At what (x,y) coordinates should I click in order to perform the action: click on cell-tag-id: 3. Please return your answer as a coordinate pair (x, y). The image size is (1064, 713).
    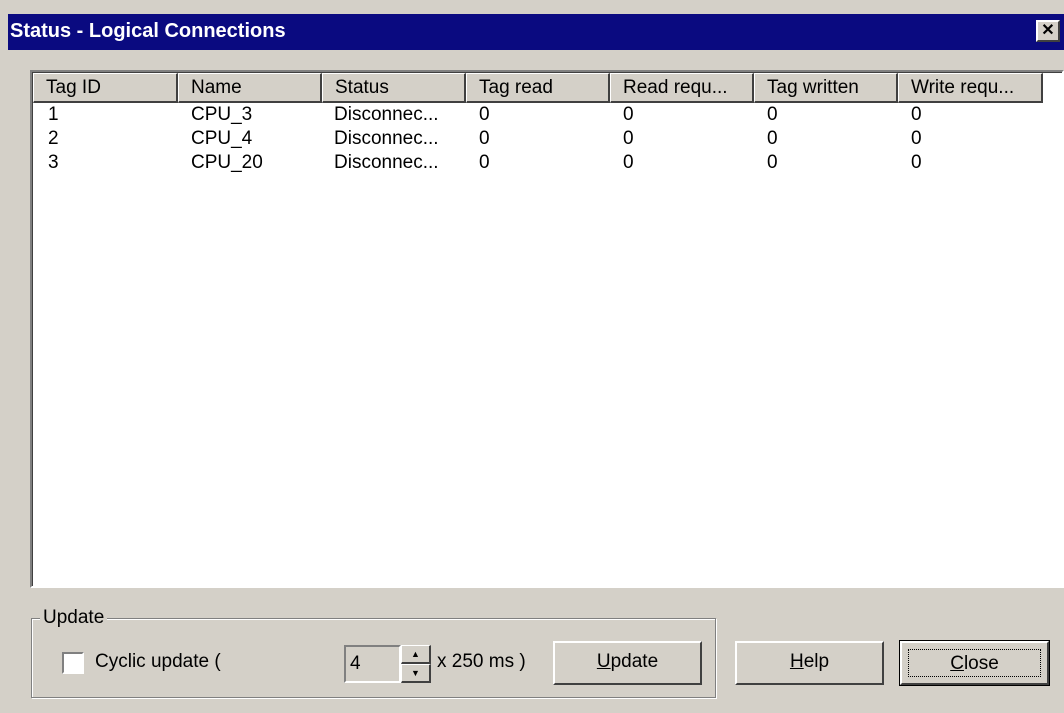
    Looking at the image, I should click on (53, 162).